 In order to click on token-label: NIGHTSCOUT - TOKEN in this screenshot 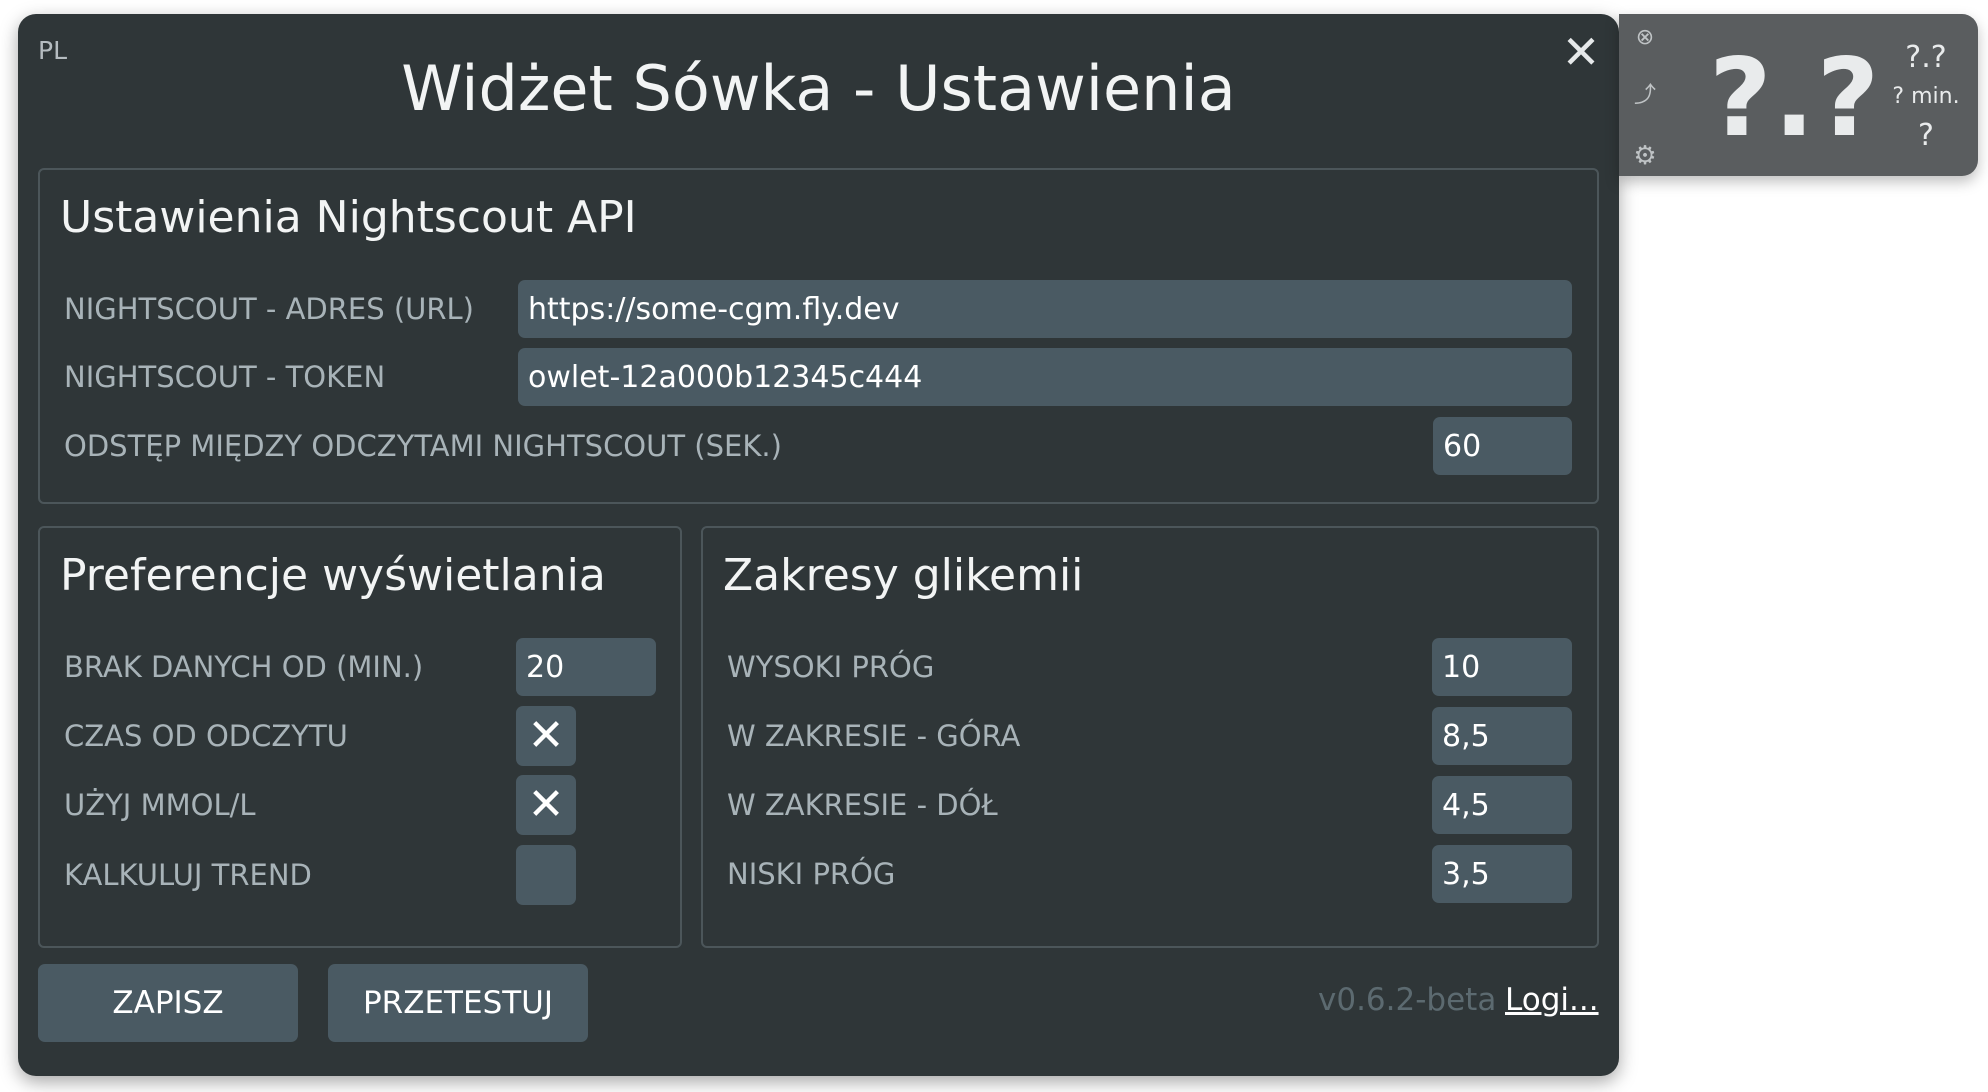, I will do `click(225, 377)`.